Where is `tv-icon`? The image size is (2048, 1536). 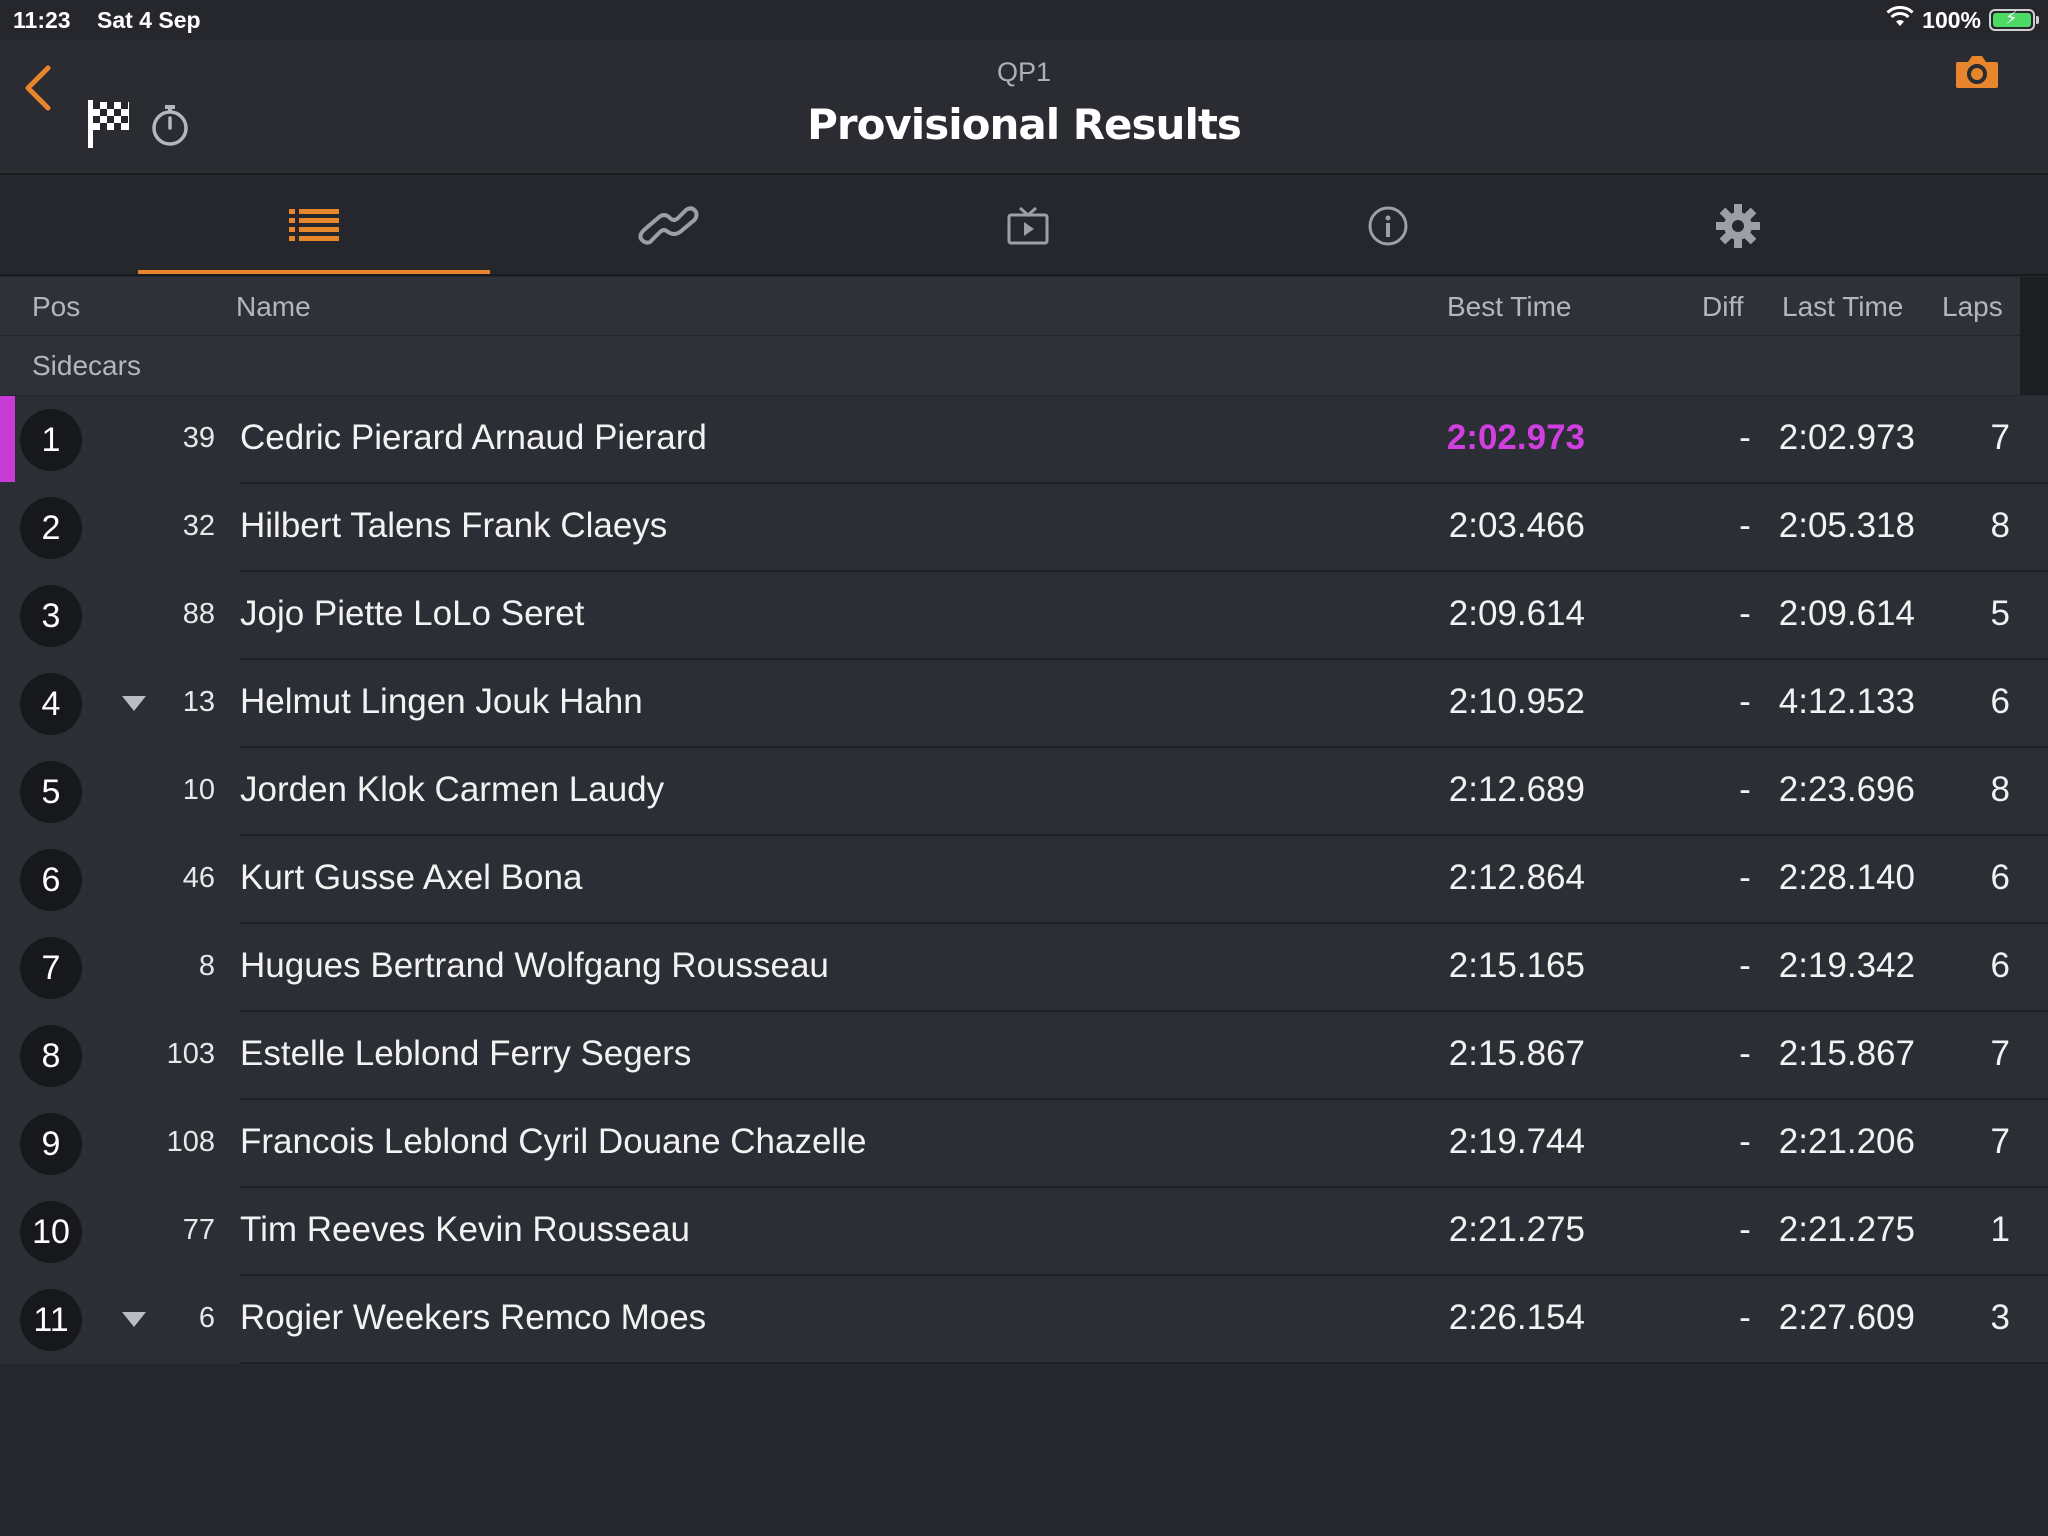
tv-icon is located at coordinates (1028, 225).